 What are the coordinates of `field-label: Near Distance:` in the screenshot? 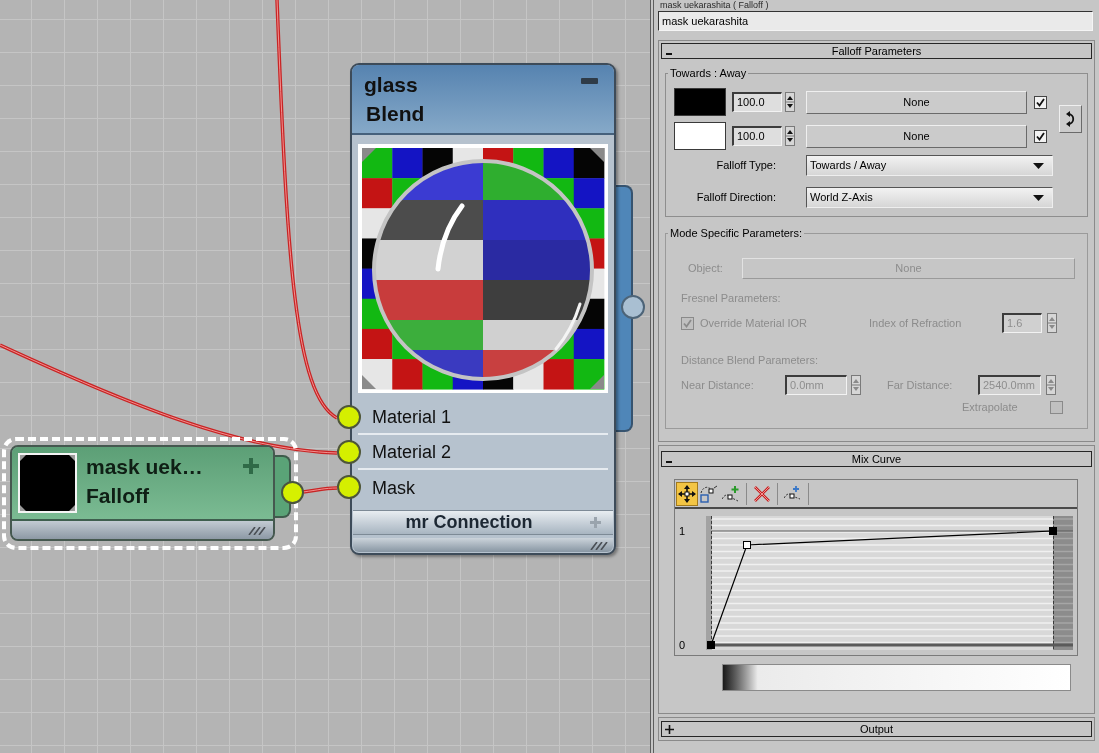 It's located at (717, 385).